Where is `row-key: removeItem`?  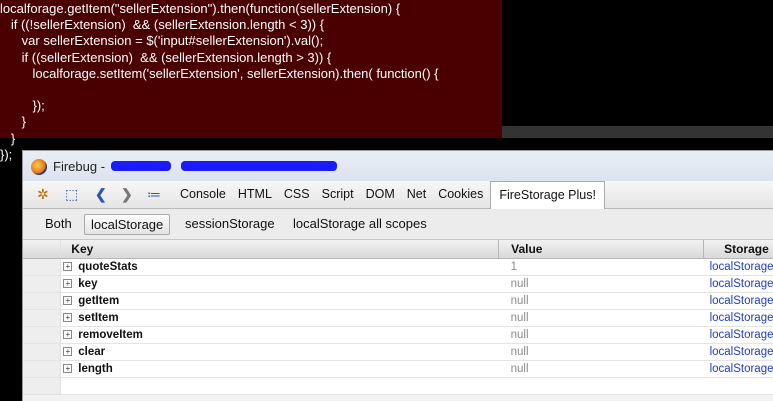 row-key: removeItem is located at coordinates (110, 334).